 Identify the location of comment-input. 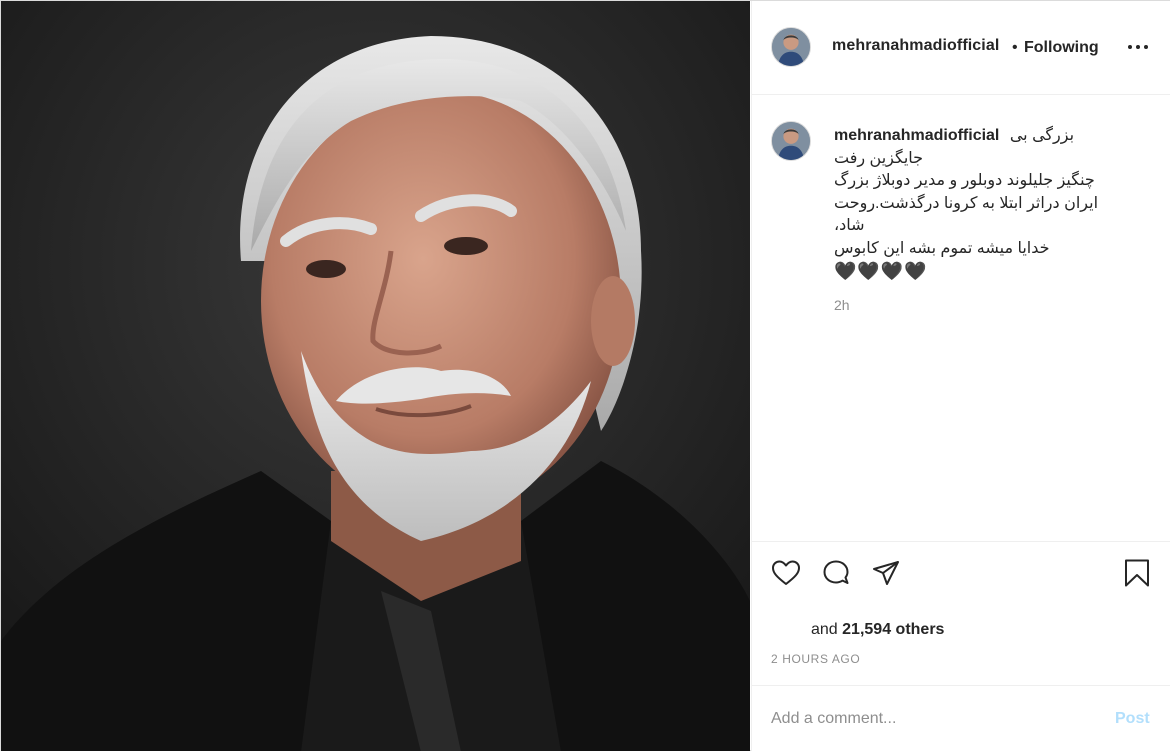
(931, 719).